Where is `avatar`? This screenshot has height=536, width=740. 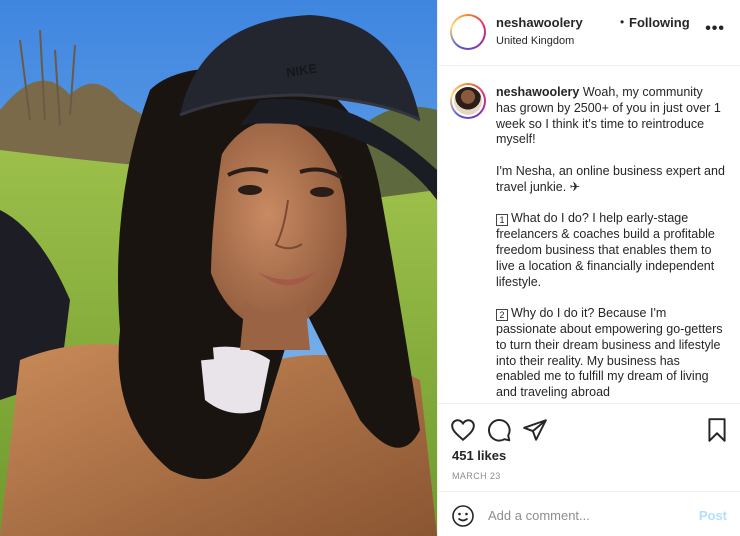
avatar is located at coordinates (468, 32).